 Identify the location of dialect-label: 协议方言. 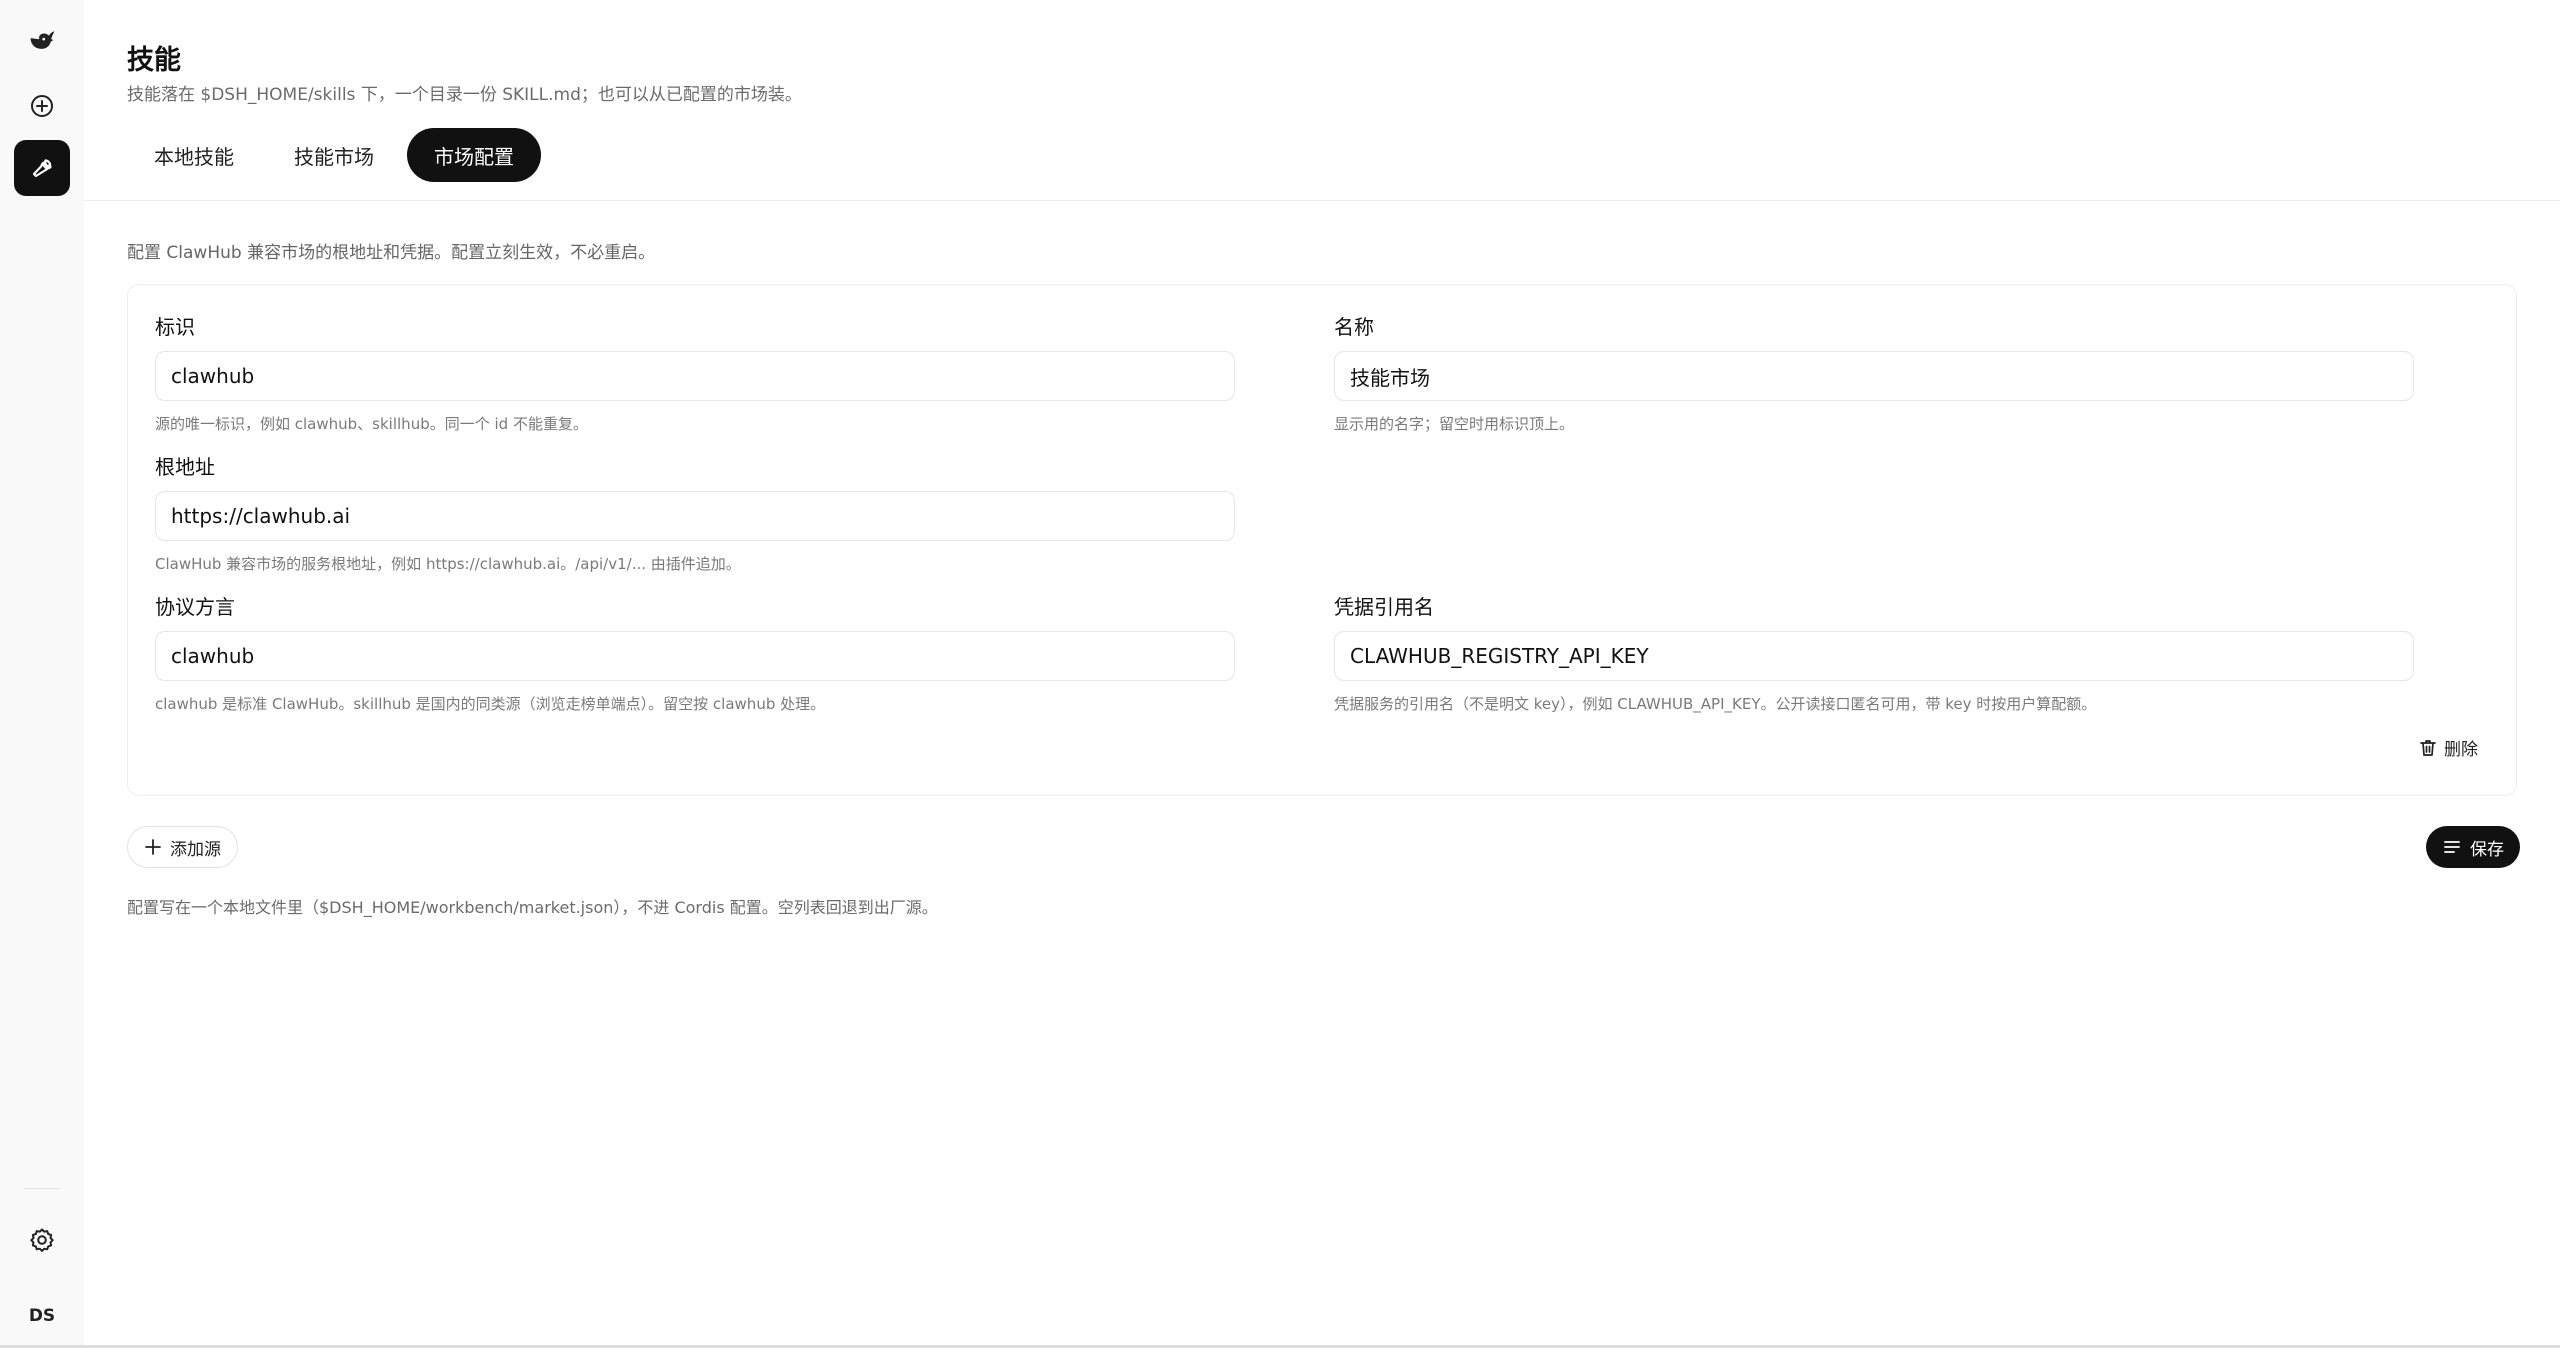
(195, 607).